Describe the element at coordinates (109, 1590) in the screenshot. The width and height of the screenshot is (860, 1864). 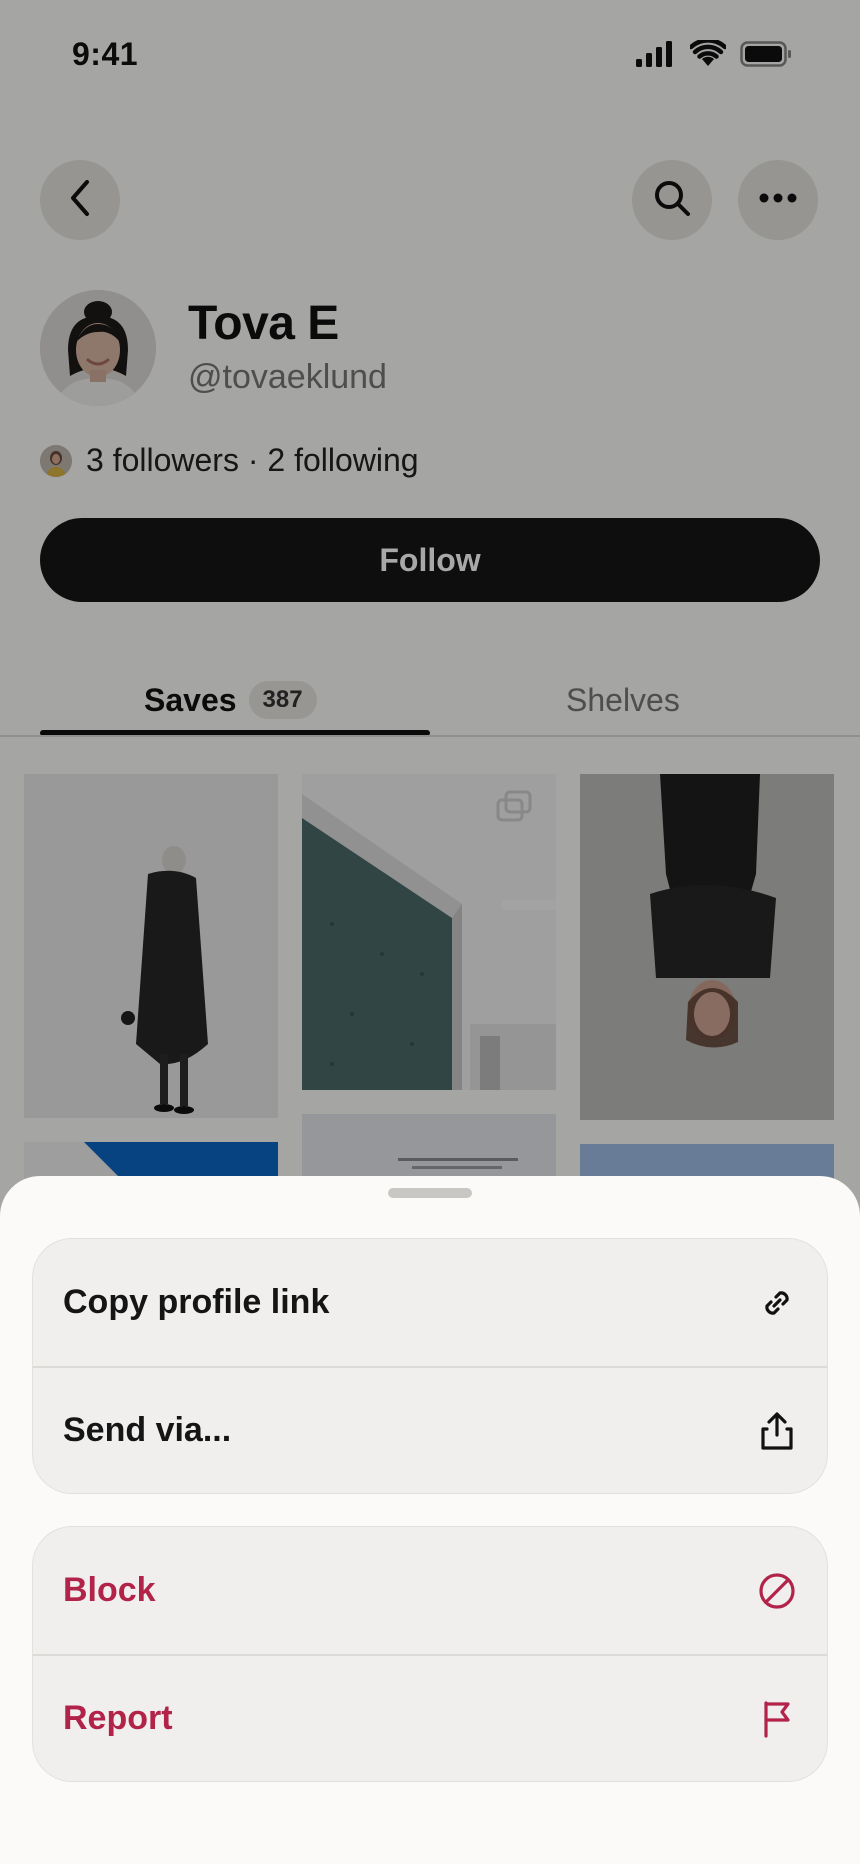
I see `block-label: Block` at that location.